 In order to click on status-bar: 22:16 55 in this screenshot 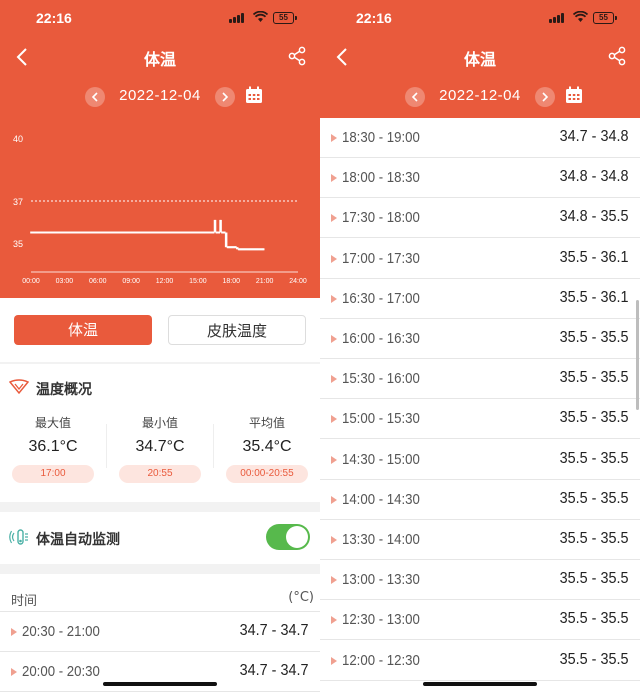, I will do `click(160, 19)`.